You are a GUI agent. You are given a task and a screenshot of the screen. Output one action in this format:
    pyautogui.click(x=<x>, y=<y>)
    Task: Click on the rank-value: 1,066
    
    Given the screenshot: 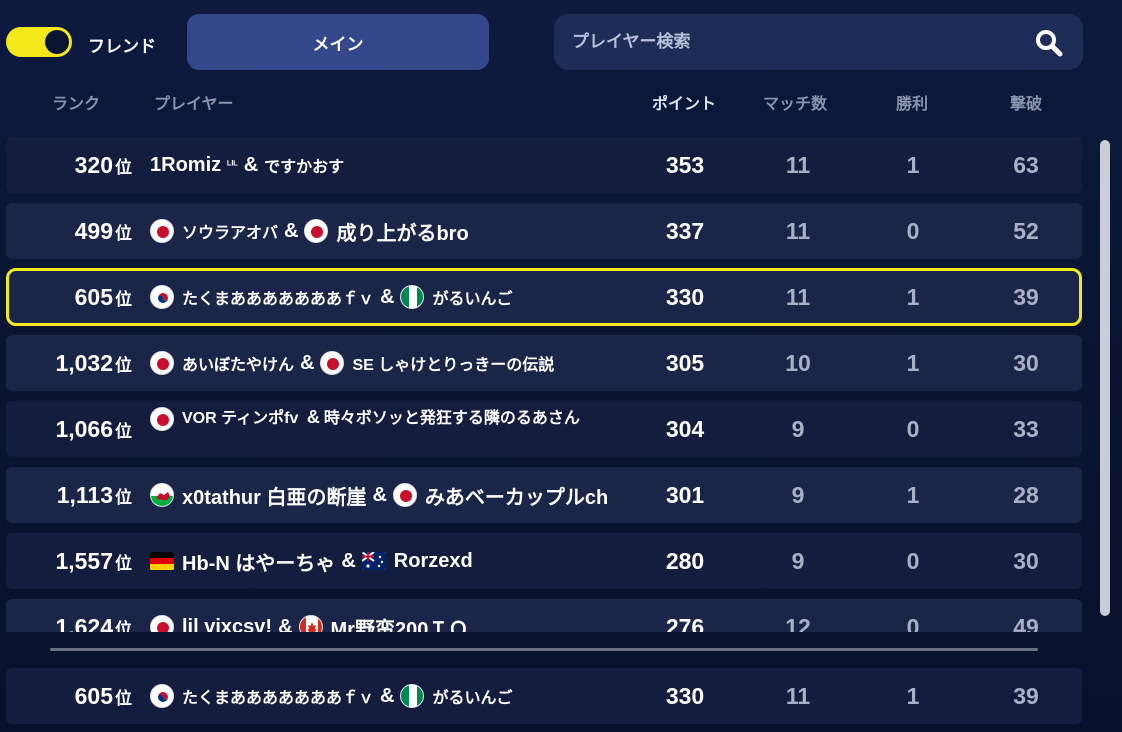 What is the action you would take?
    pyautogui.click(x=84, y=428)
    